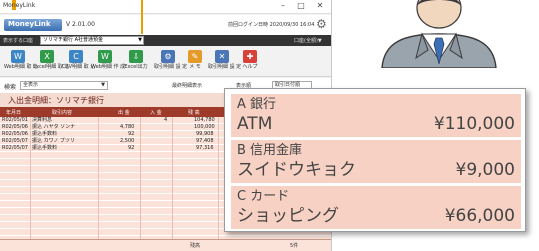  Describe the element at coordinates (76, 56) in the screenshot. I see `csv-import-icon: C` at that location.